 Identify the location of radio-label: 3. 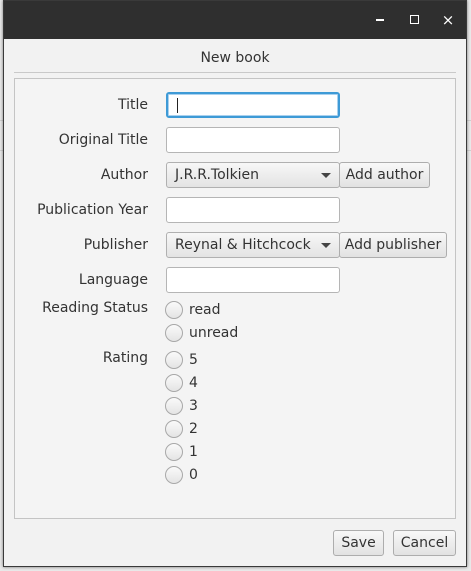
(193, 406).